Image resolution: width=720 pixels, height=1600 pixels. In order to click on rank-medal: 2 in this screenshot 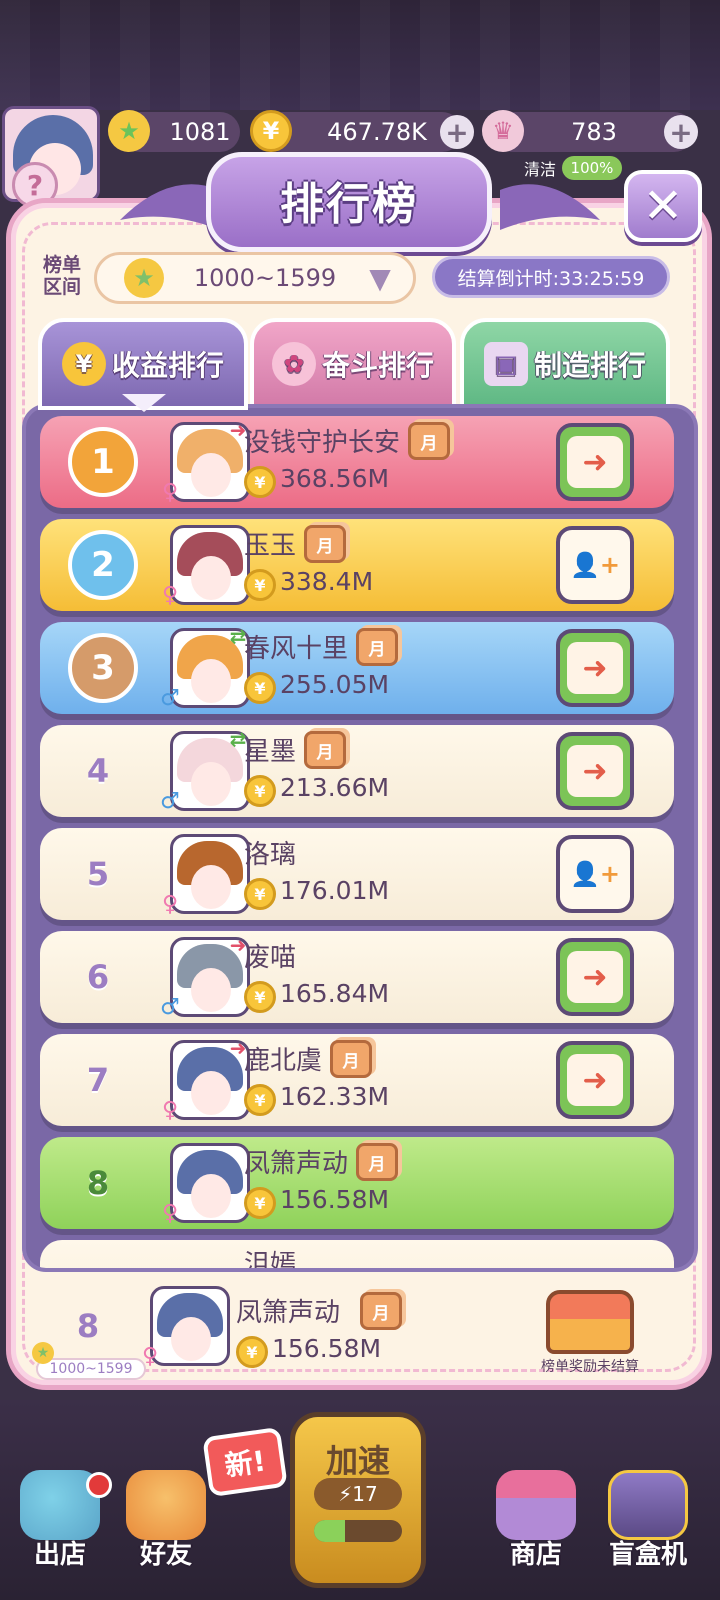, I will do `click(103, 565)`.